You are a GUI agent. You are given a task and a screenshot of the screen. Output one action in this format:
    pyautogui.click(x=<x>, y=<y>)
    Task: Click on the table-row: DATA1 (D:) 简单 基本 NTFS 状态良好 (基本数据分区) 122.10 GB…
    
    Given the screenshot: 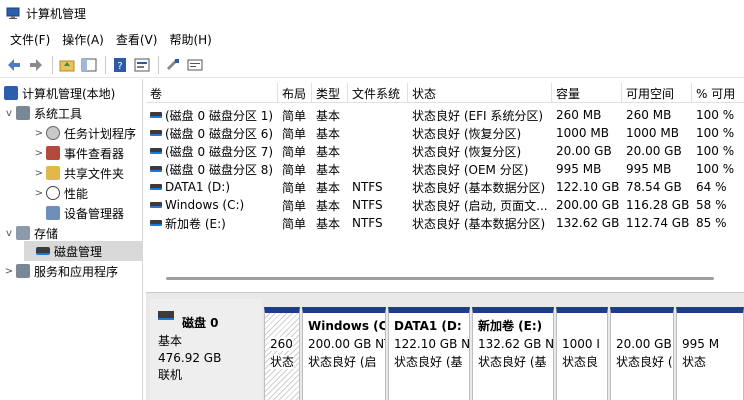 What is the action you would take?
    pyautogui.click(x=445, y=187)
    